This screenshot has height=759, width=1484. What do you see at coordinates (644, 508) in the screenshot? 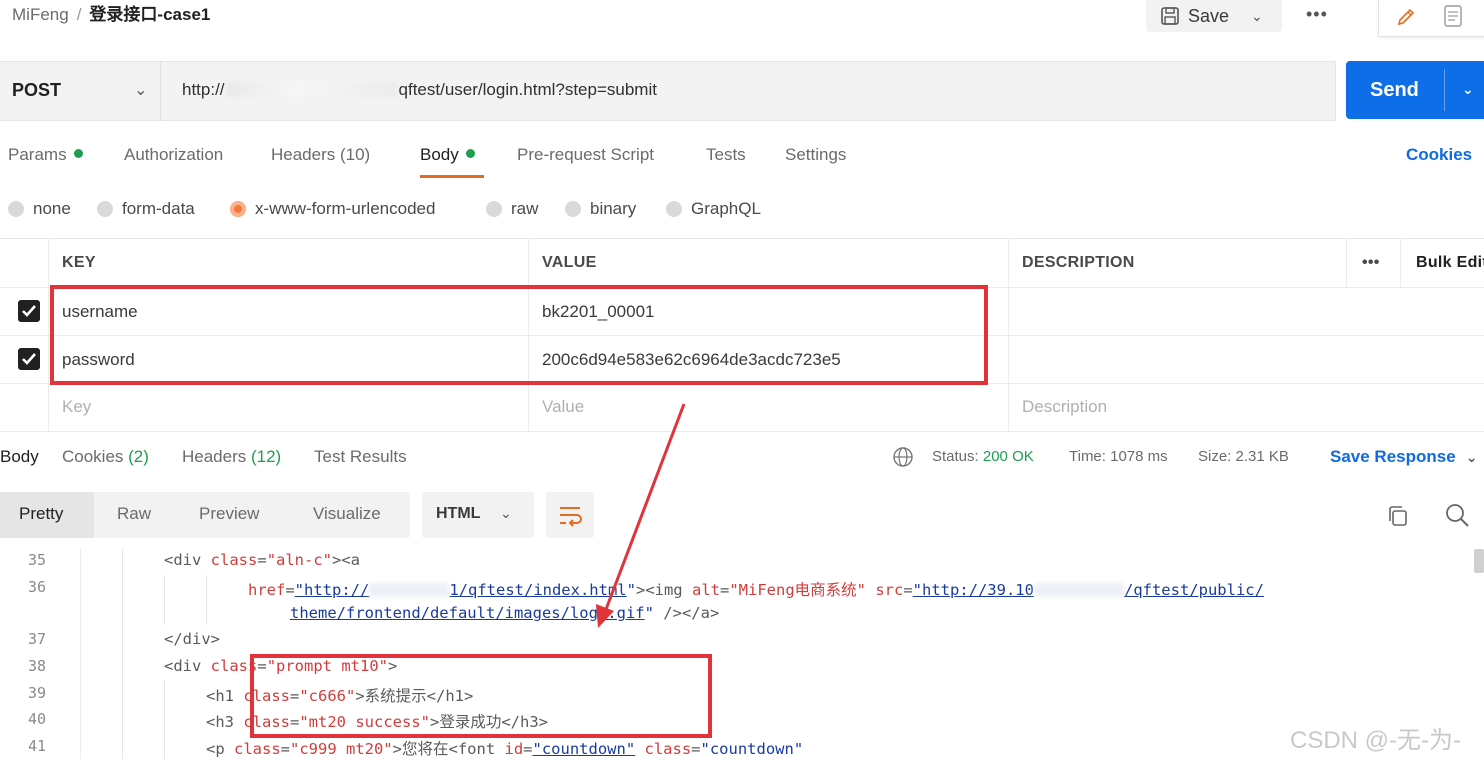
I see `annotation-arrow-shaft` at bounding box center [644, 508].